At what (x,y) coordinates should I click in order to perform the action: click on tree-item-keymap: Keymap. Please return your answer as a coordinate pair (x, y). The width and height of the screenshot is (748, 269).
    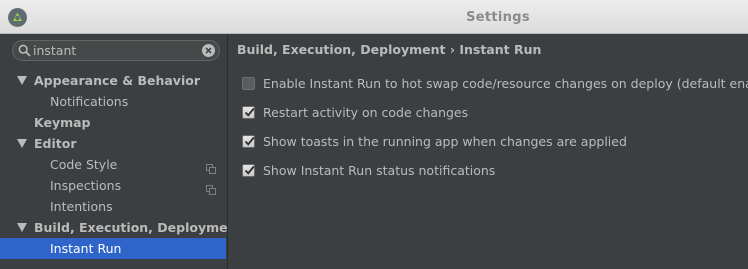
    Looking at the image, I should click on (113, 122).